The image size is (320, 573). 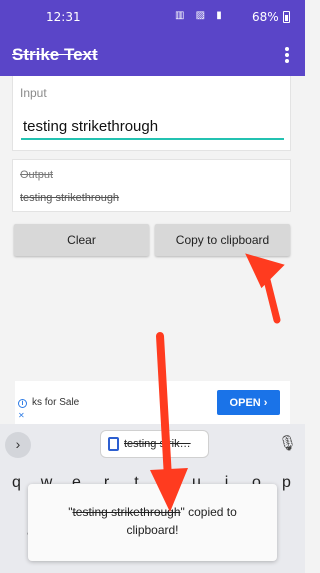 What do you see at coordinates (55, 54) in the screenshot?
I see `app-title: Strike Text` at bounding box center [55, 54].